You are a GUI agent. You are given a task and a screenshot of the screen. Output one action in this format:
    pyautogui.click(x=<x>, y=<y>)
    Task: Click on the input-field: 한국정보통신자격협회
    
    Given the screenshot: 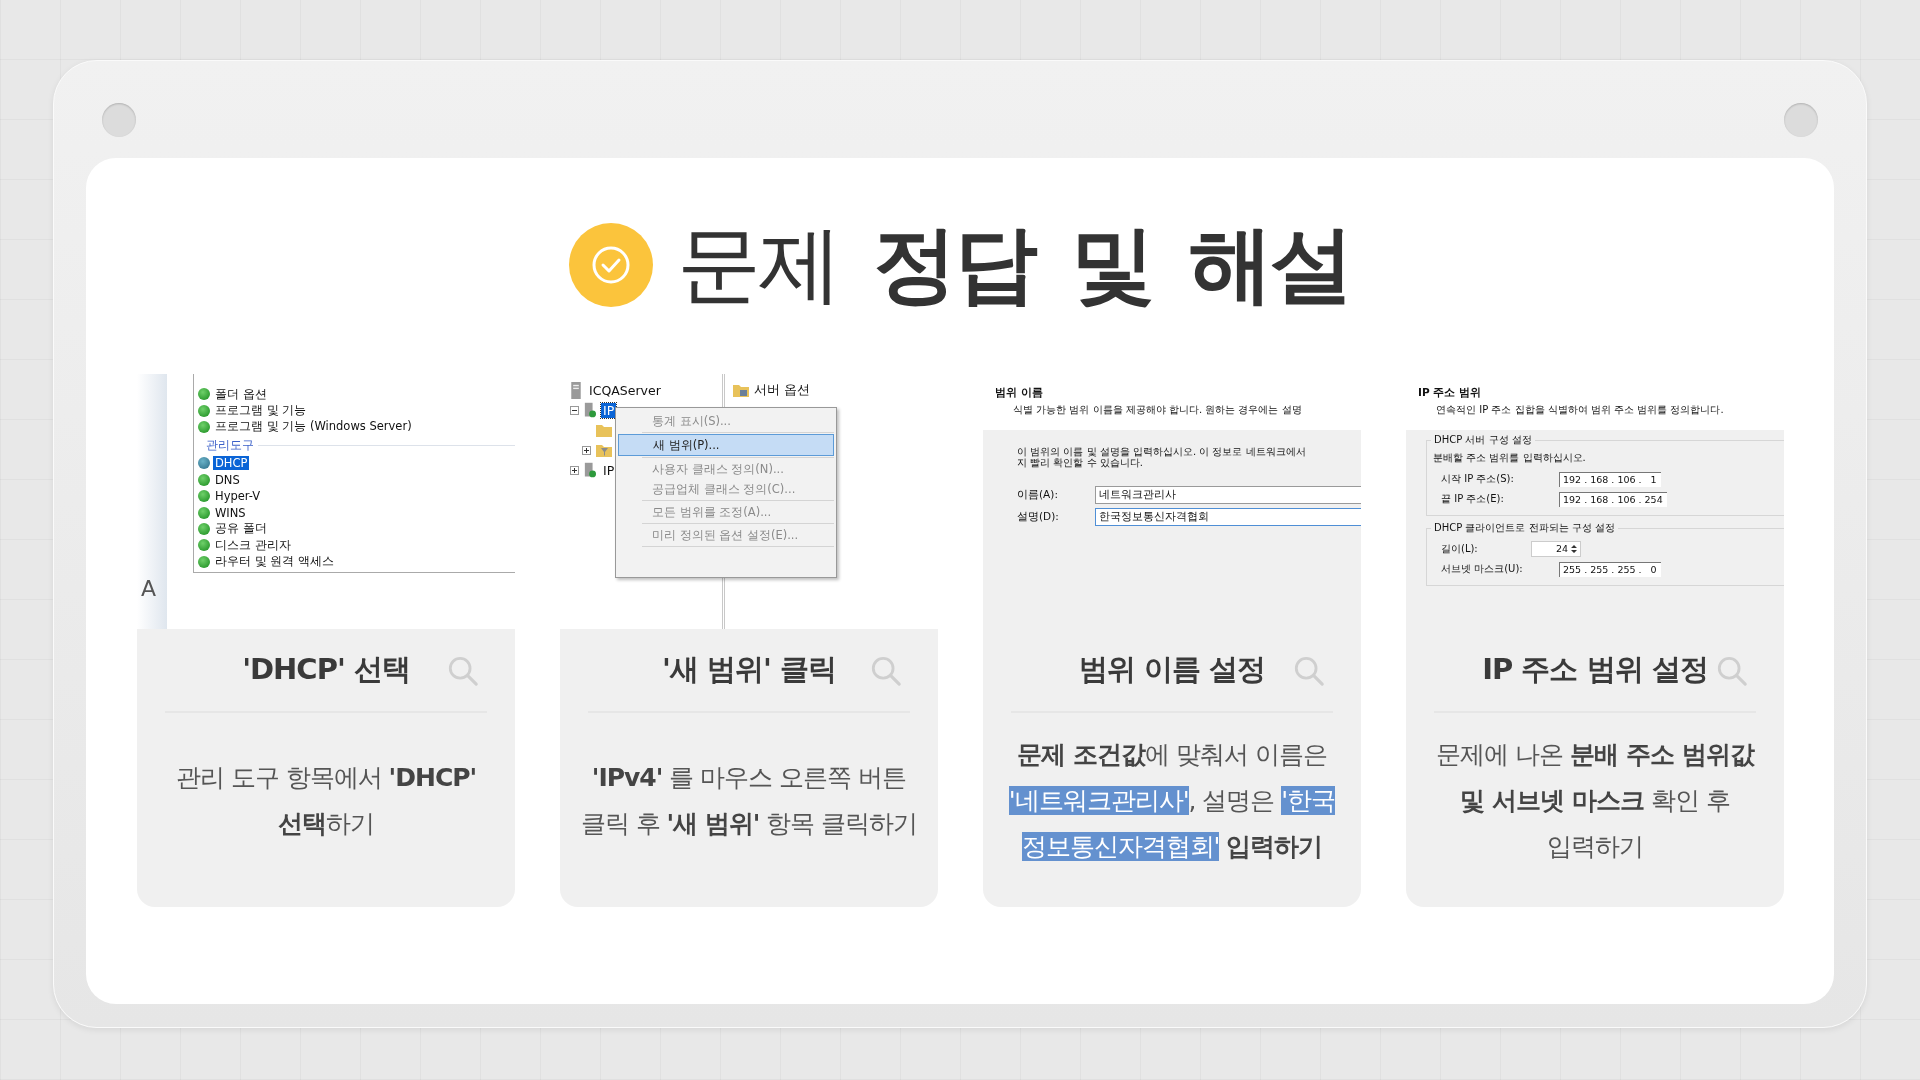 What is the action you would take?
    pyautogui.click(x=1228, y=517)
    